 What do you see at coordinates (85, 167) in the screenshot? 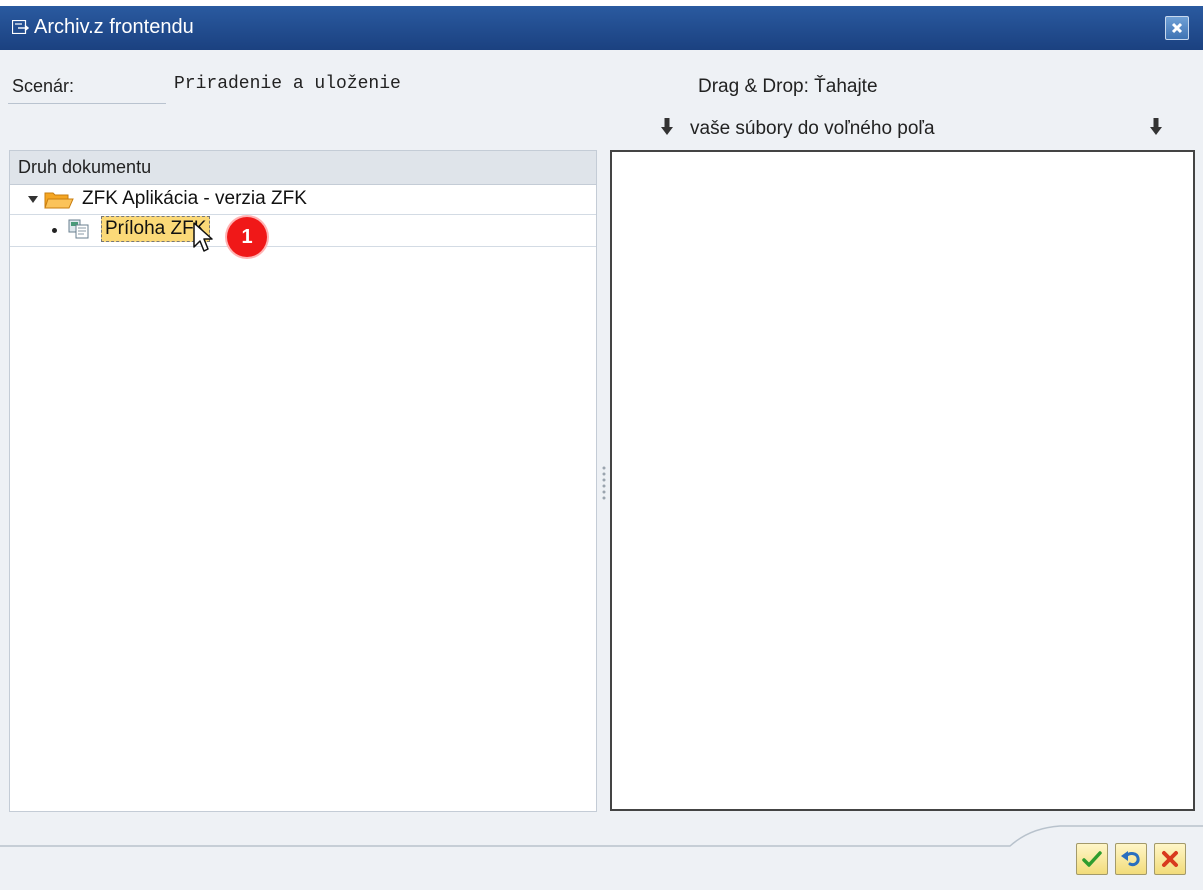
I see `tree-header-label: Druh dokumentu` at bounding box center [85, 167].